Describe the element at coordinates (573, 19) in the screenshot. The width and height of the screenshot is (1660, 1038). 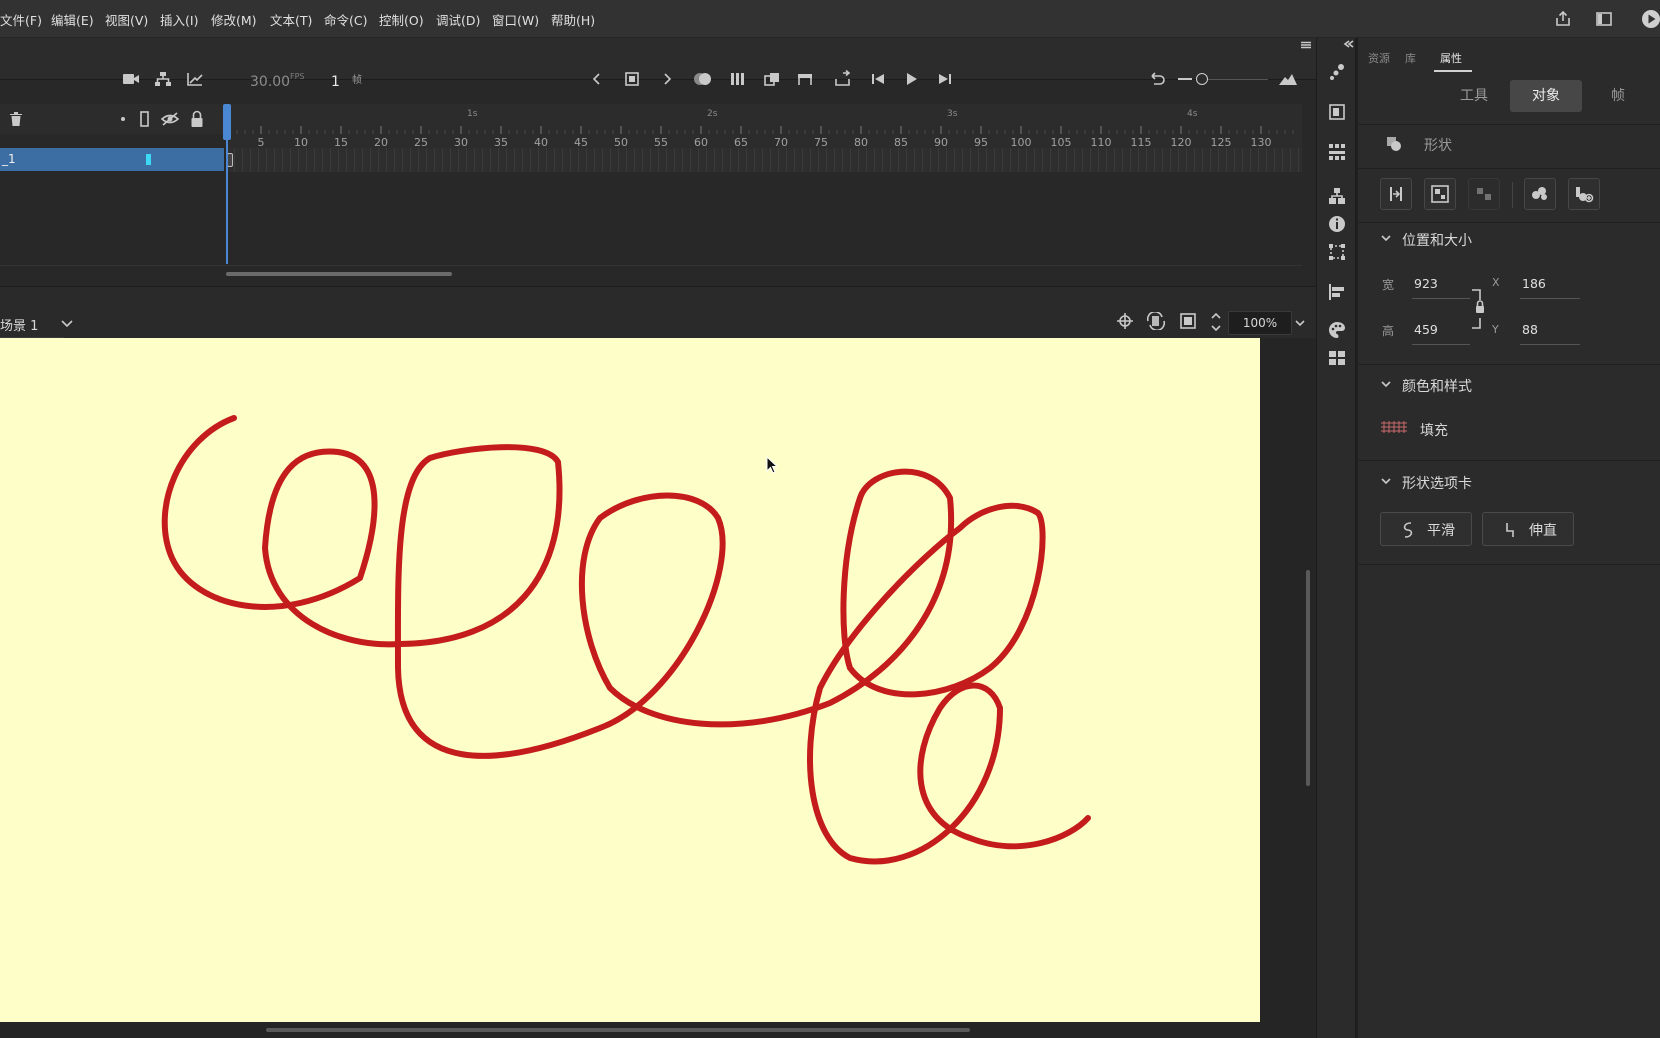
I see `menu-help: 帮助(H)` at that location.